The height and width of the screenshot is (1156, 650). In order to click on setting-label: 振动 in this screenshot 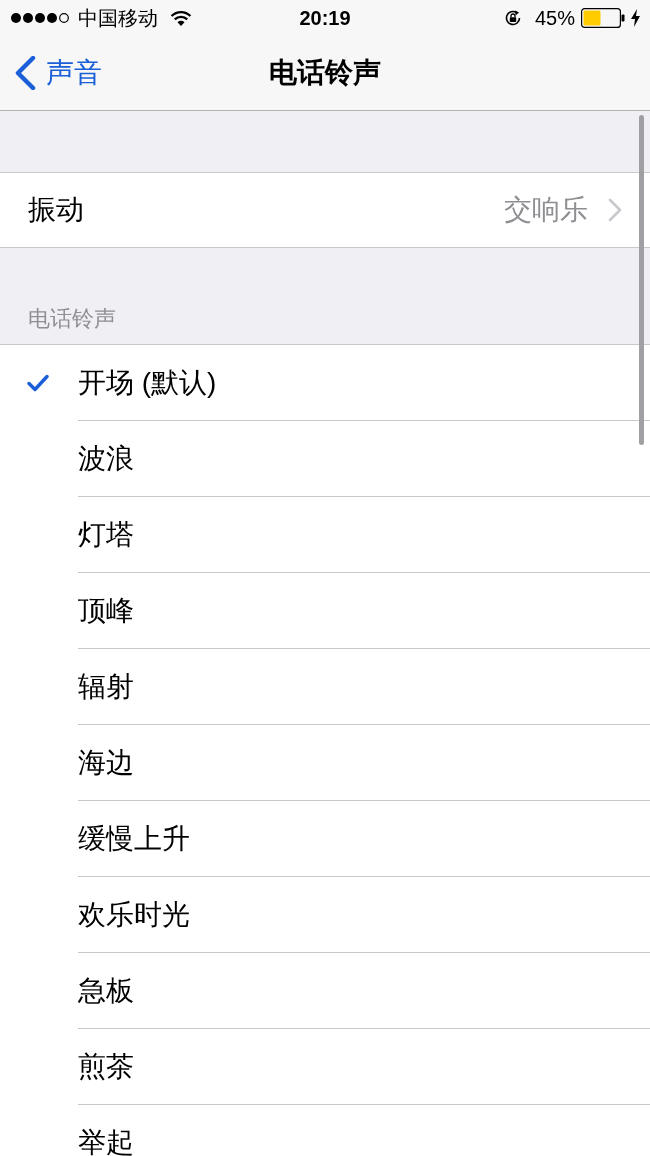, I will do `click(56, 210)`.